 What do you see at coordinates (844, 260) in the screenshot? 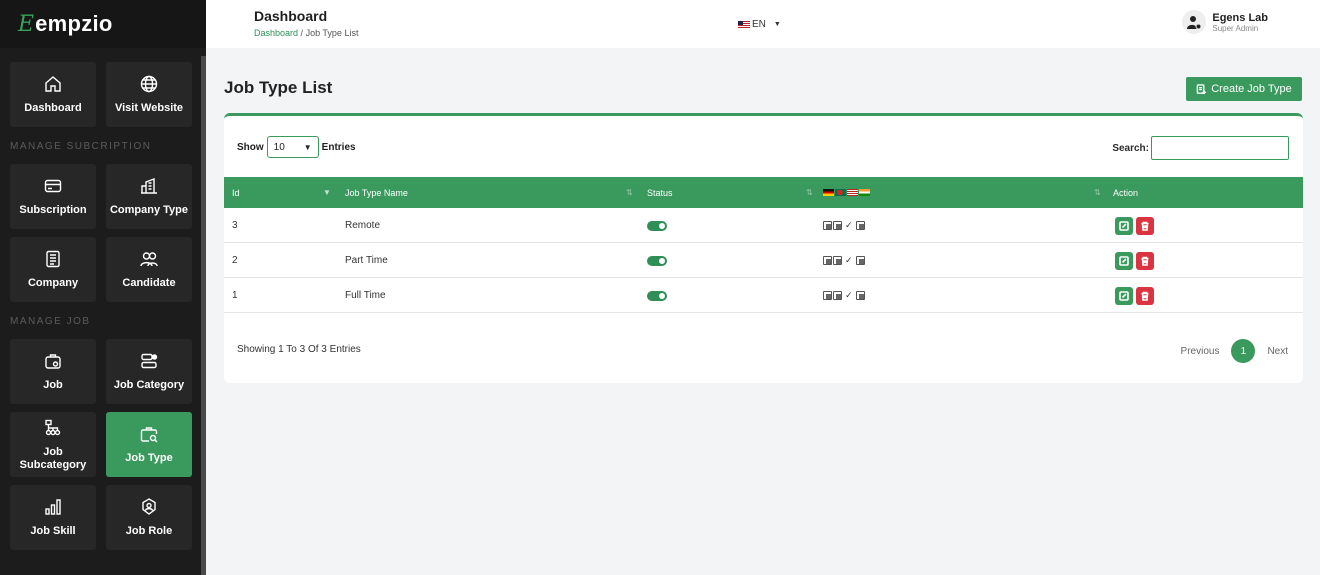
I see `row-translations: ✓` at bounding box center [844, 260].